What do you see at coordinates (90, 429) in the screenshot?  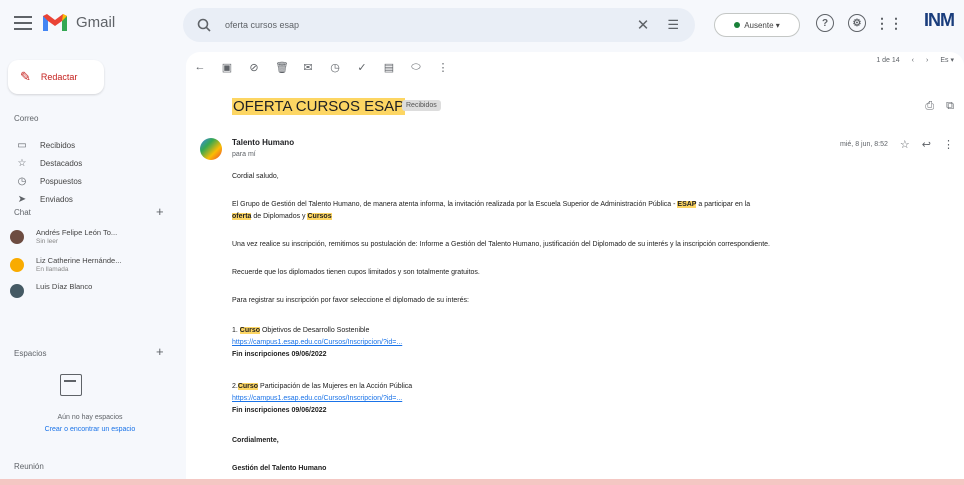 I see `create-space-link: Crear o encontrar un espacio` at bounding box center [90, 429].